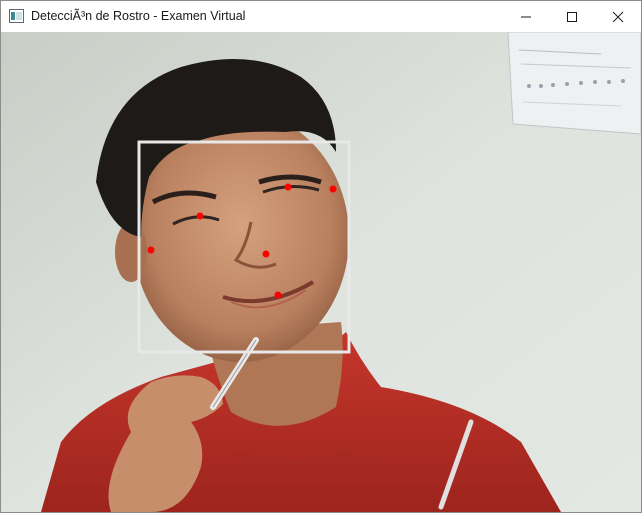 The image size is (642, 513). I want to click on landmark-left-face, so click(151, 250).